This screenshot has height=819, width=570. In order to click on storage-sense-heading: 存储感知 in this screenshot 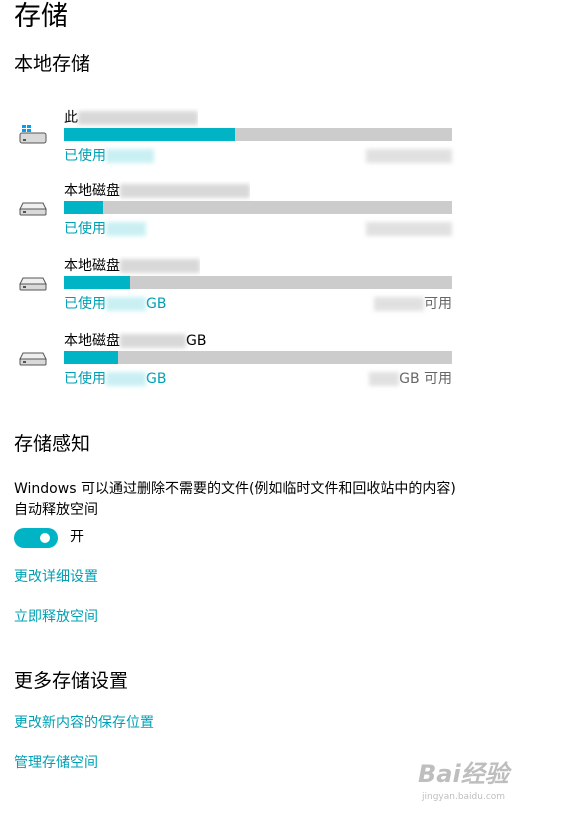, I will do `click(52, 444)`.